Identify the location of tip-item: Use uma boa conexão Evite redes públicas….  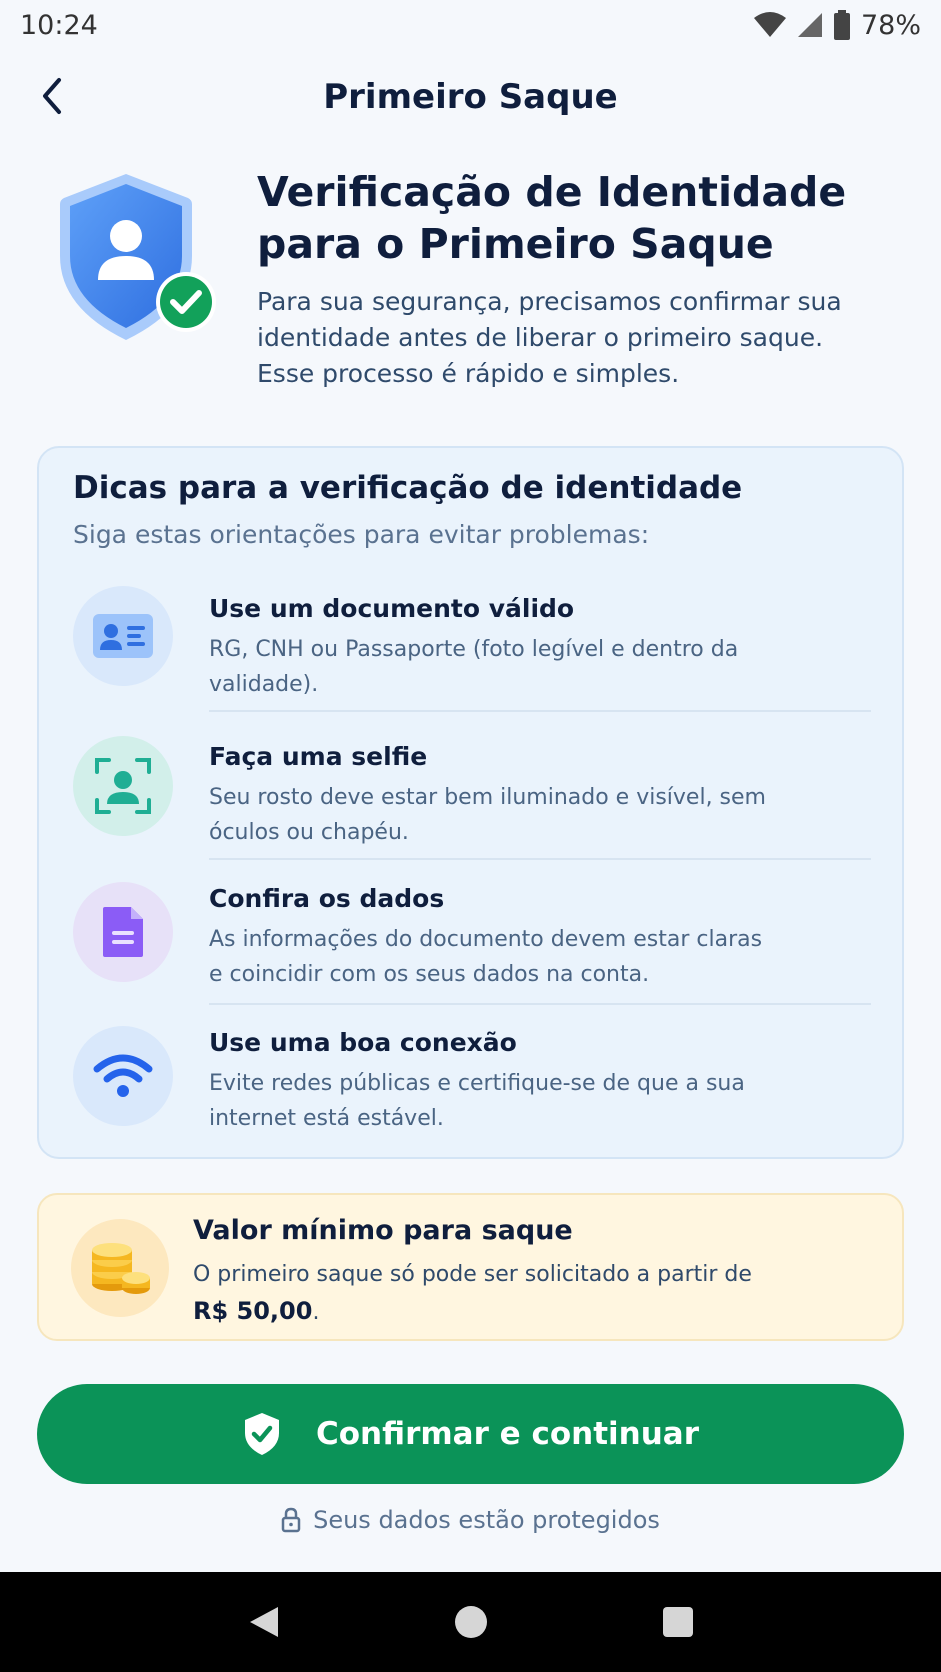
(472, 1096).